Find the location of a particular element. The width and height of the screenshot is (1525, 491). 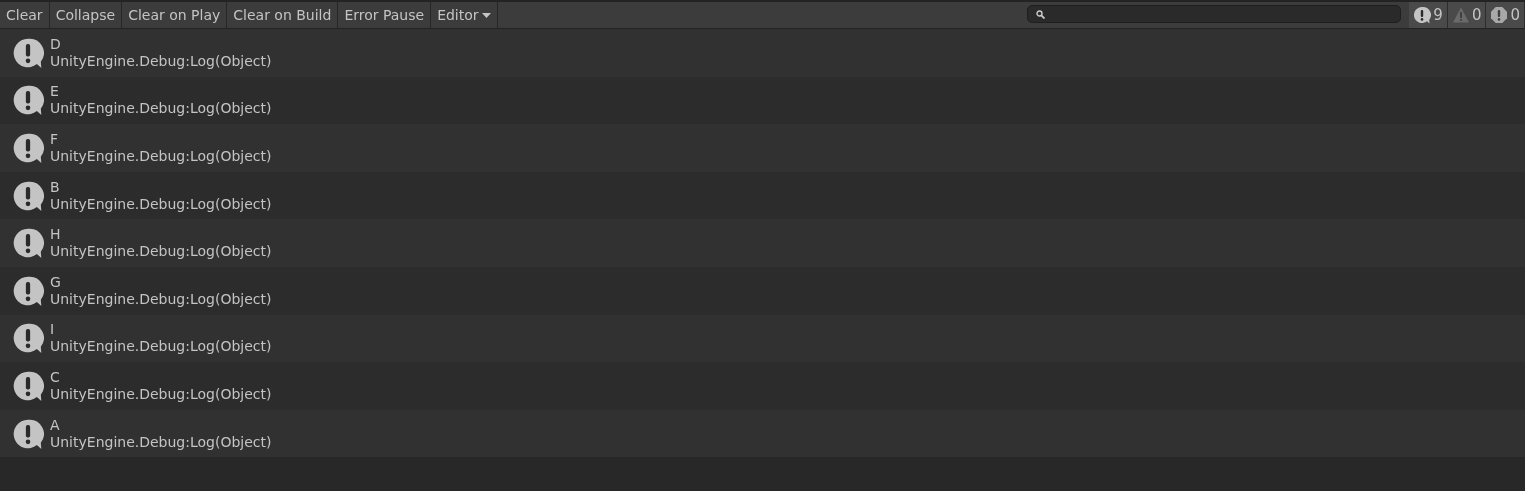

log-entry: F UnityEngine.Debug:Log(Object) is located at coordinates (762, 148).